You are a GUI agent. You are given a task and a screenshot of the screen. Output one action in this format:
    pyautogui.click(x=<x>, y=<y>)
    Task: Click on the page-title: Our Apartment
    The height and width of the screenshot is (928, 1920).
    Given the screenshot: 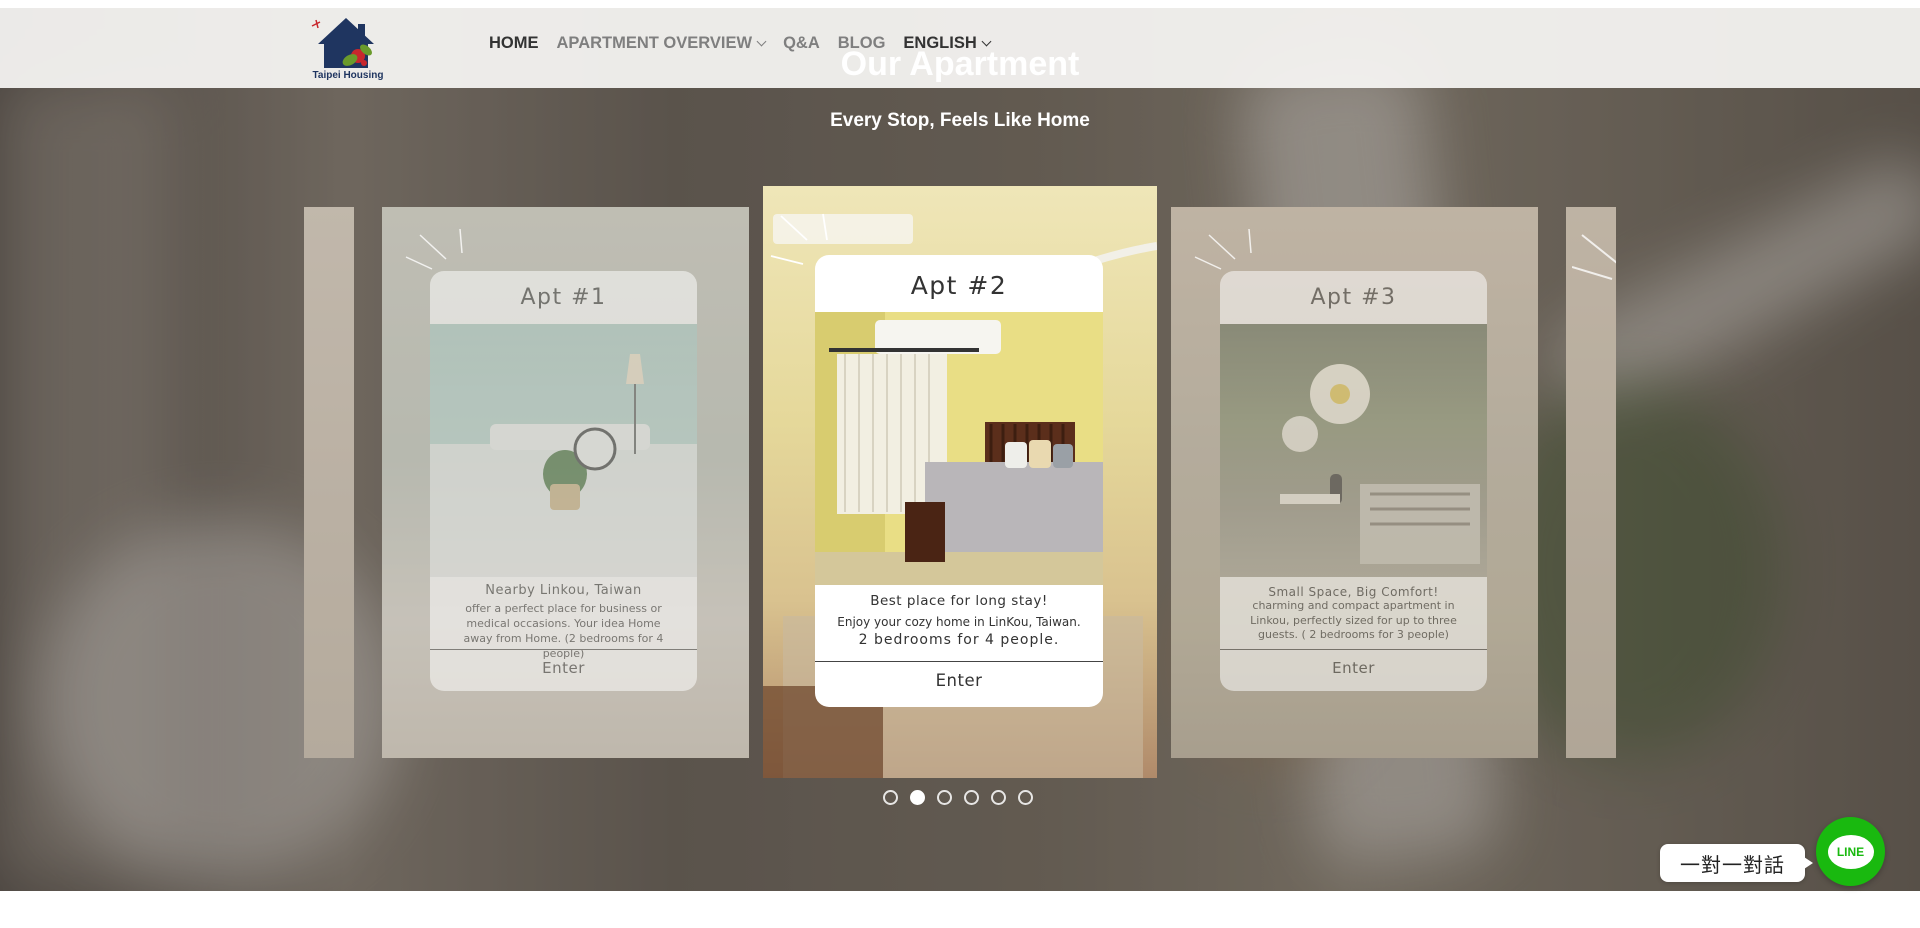 What is the action you would take?
    pyautogui.click(x=960, y=64)
    